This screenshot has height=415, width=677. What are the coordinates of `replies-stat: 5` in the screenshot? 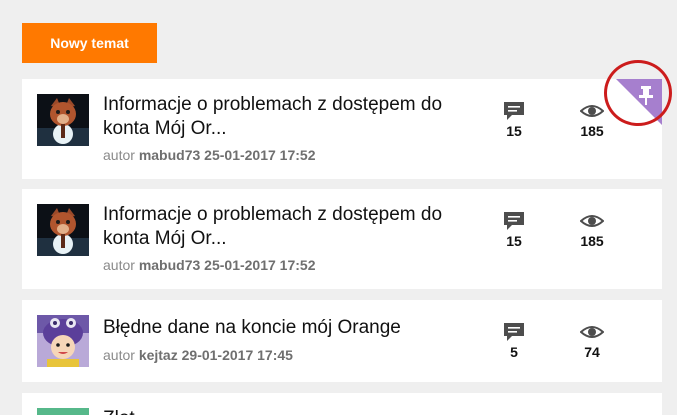 It's located at (514, 341).